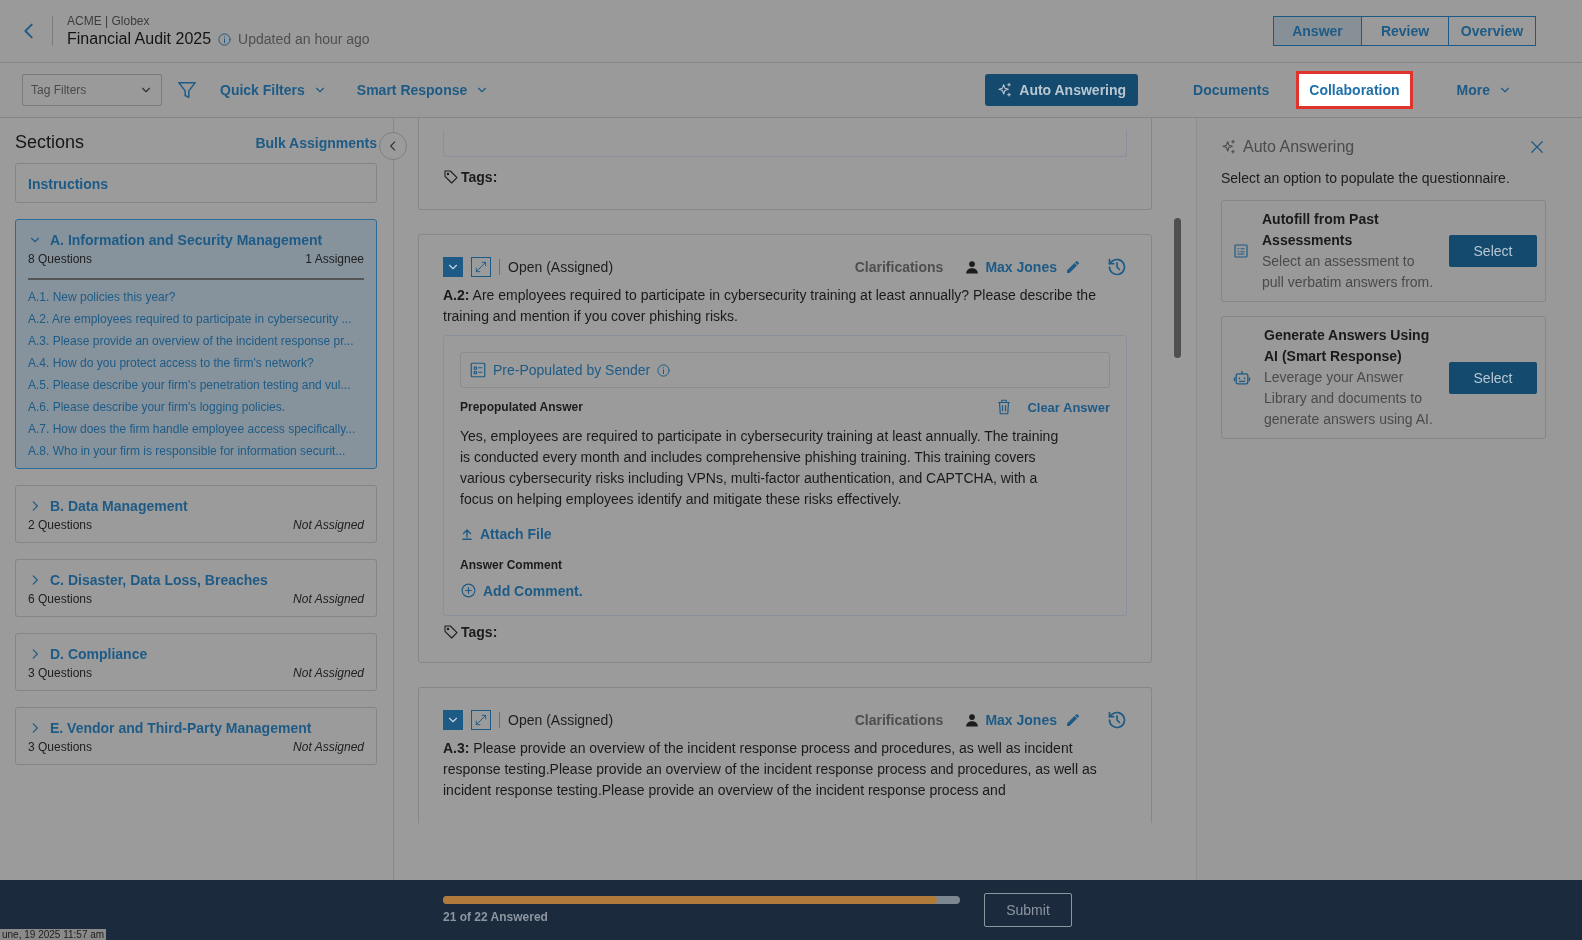  What do you see at coordinates (1347, 346) in the screenshot?
I see `option-title: Generate Answers Using AI (Smart Response)` at bounding box center [1347, 346].